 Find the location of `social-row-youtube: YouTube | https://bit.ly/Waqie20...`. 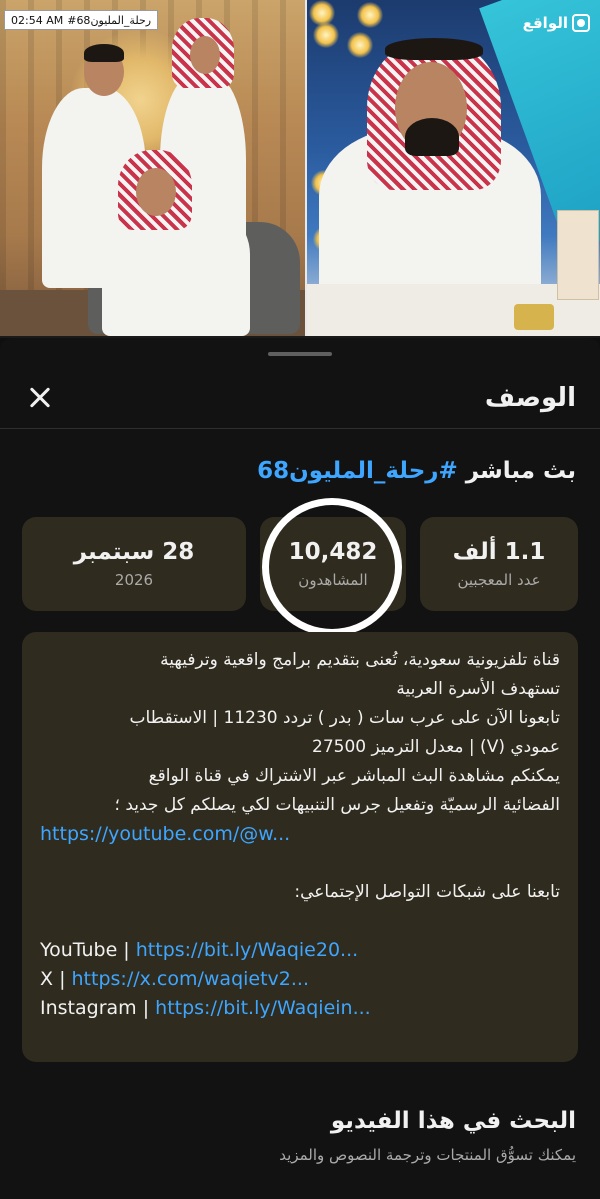

social-row-youtube: YouTube | https://bit.ly/Waqie20... is located at coordinates (300, 950).